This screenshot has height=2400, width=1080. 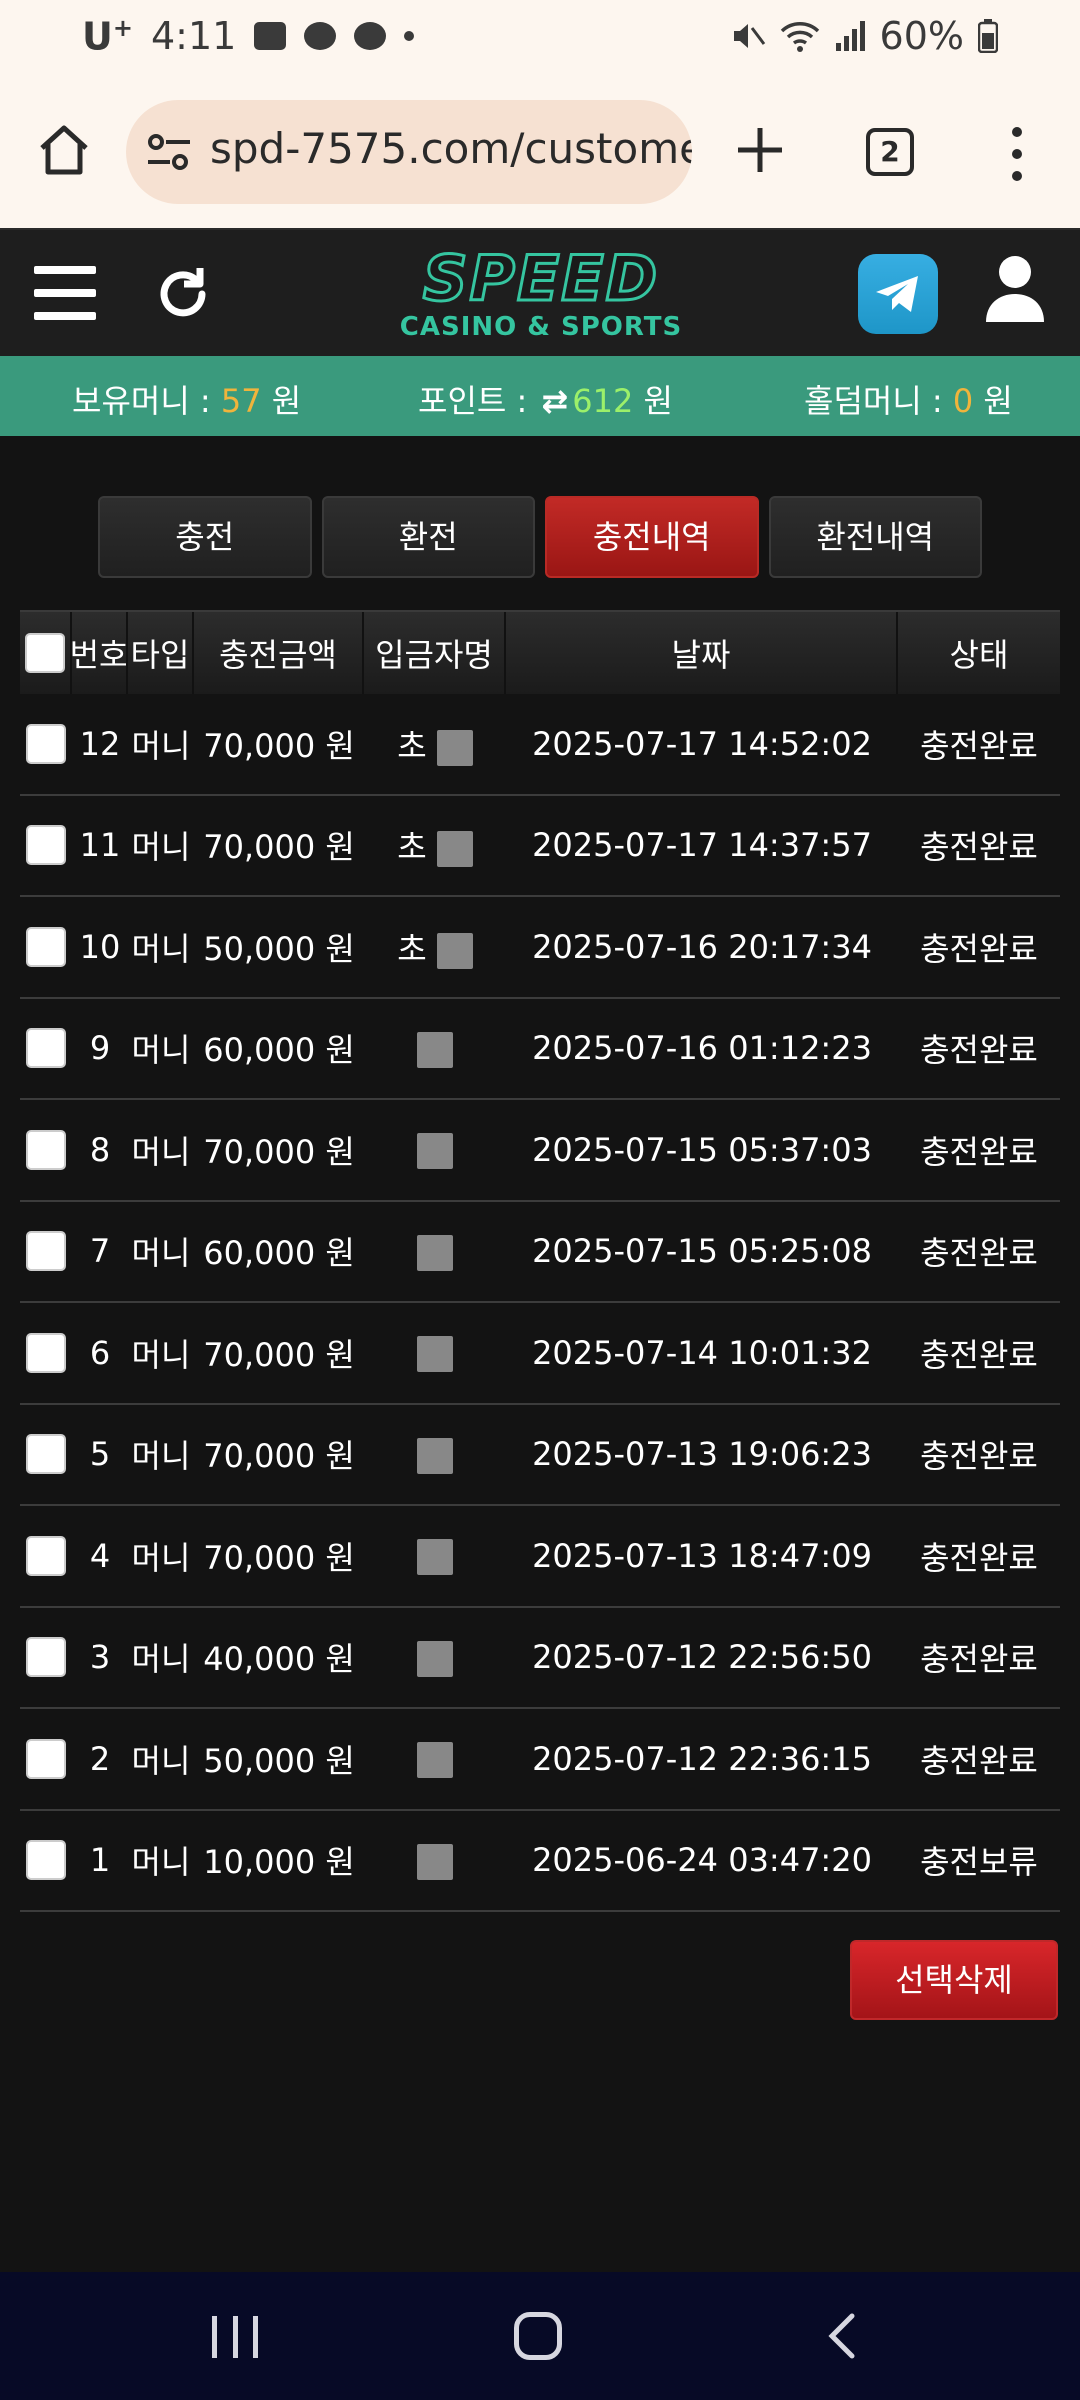 What do you see at coordinates (279, 653) in the screenshot?
I see `header-amount: 충전금액` at bounding box center [279, 653].